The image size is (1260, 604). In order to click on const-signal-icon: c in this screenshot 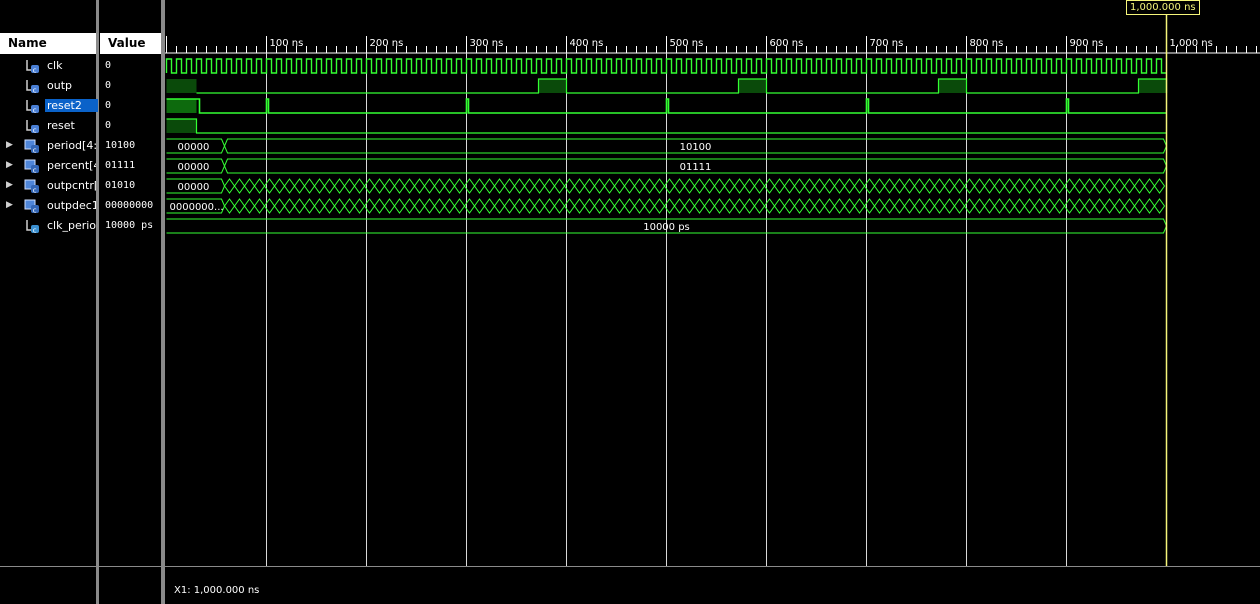, I will do `click(32, 226)`.